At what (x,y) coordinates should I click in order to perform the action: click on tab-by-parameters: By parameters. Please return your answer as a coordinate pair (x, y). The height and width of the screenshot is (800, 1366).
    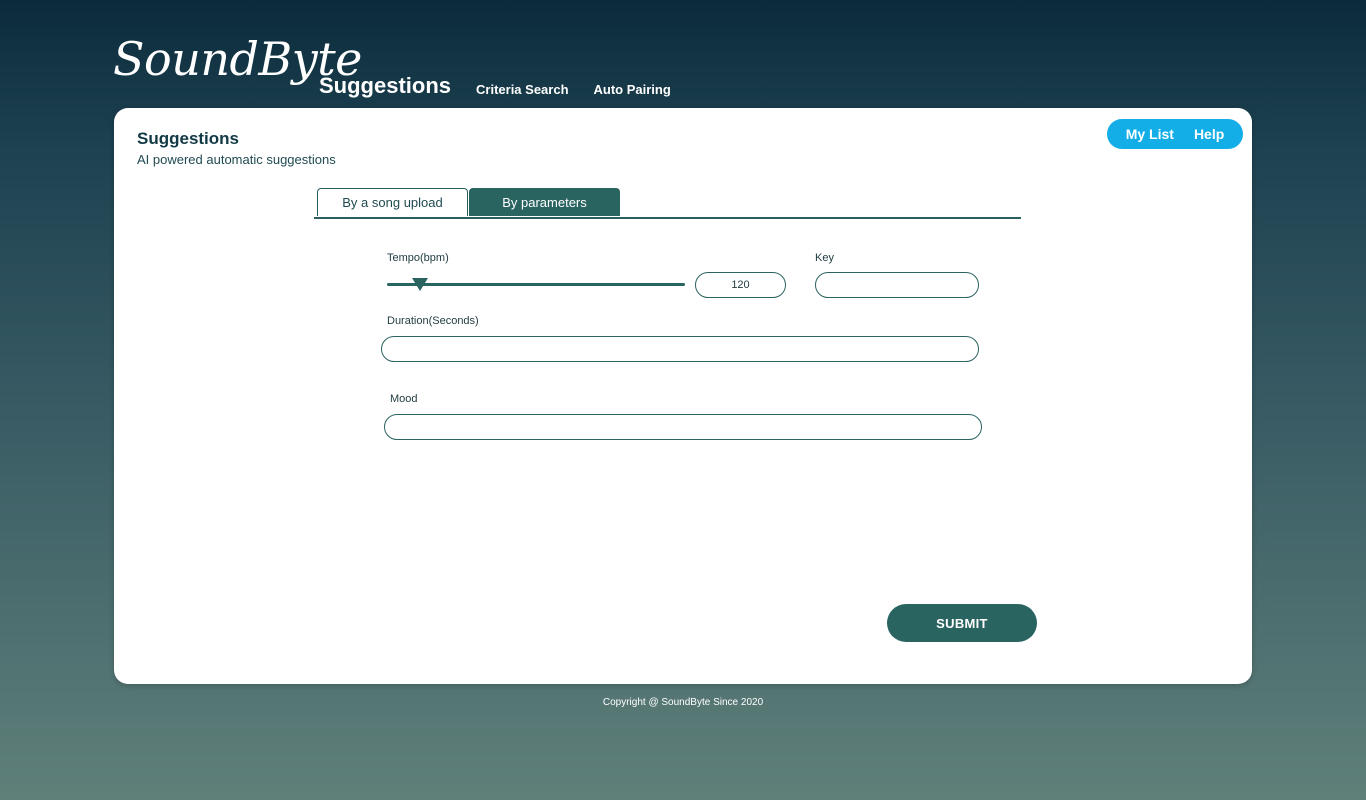
    Looking at the image, I should click on (544, 202).